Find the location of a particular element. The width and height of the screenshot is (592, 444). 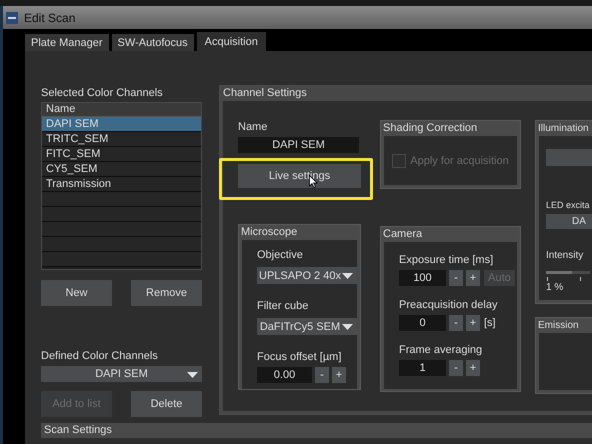

dropdown: UPLSAPO 2 40x is located at coordinates (307, 275).